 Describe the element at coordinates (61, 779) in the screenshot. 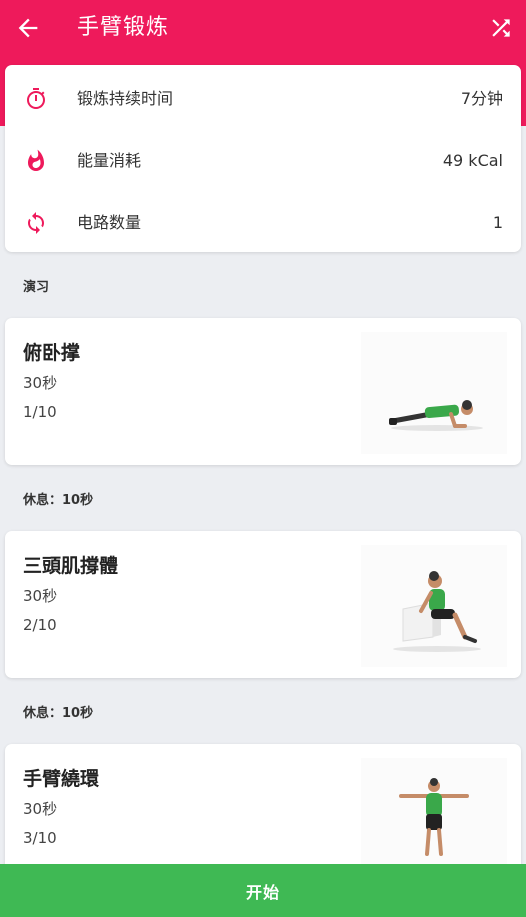

I see `exercise-name: 手臂繞環` at that location.